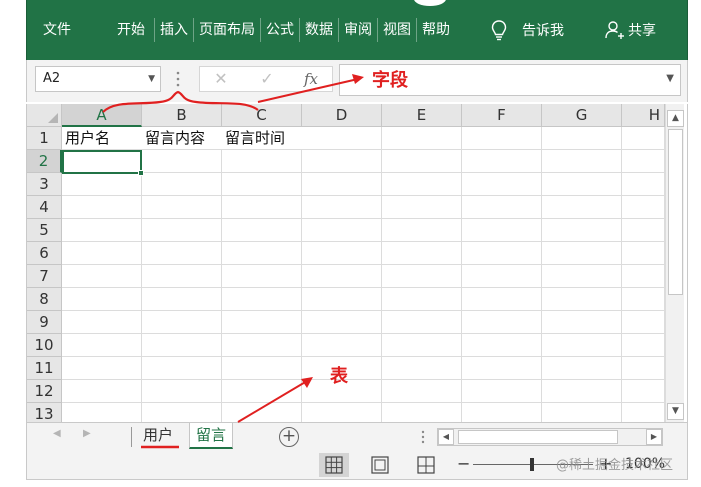 The height and width of the screenshot is (487, 701). Describe the element at coordinates (582, 115) in the screenshot. I see `column-header-g: G` at that location.